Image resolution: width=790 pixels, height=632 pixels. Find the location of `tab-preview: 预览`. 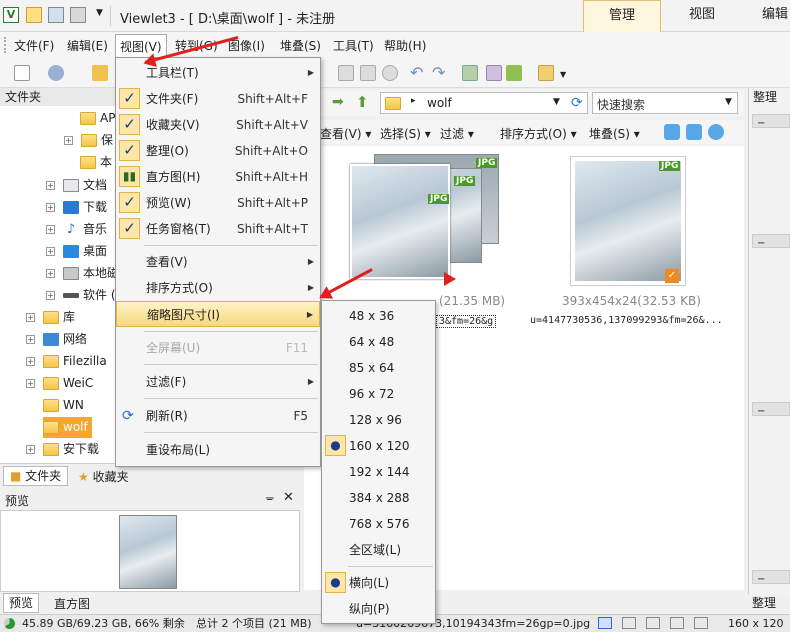

tab-preview: 预览 is located at coordinates (21, 603).